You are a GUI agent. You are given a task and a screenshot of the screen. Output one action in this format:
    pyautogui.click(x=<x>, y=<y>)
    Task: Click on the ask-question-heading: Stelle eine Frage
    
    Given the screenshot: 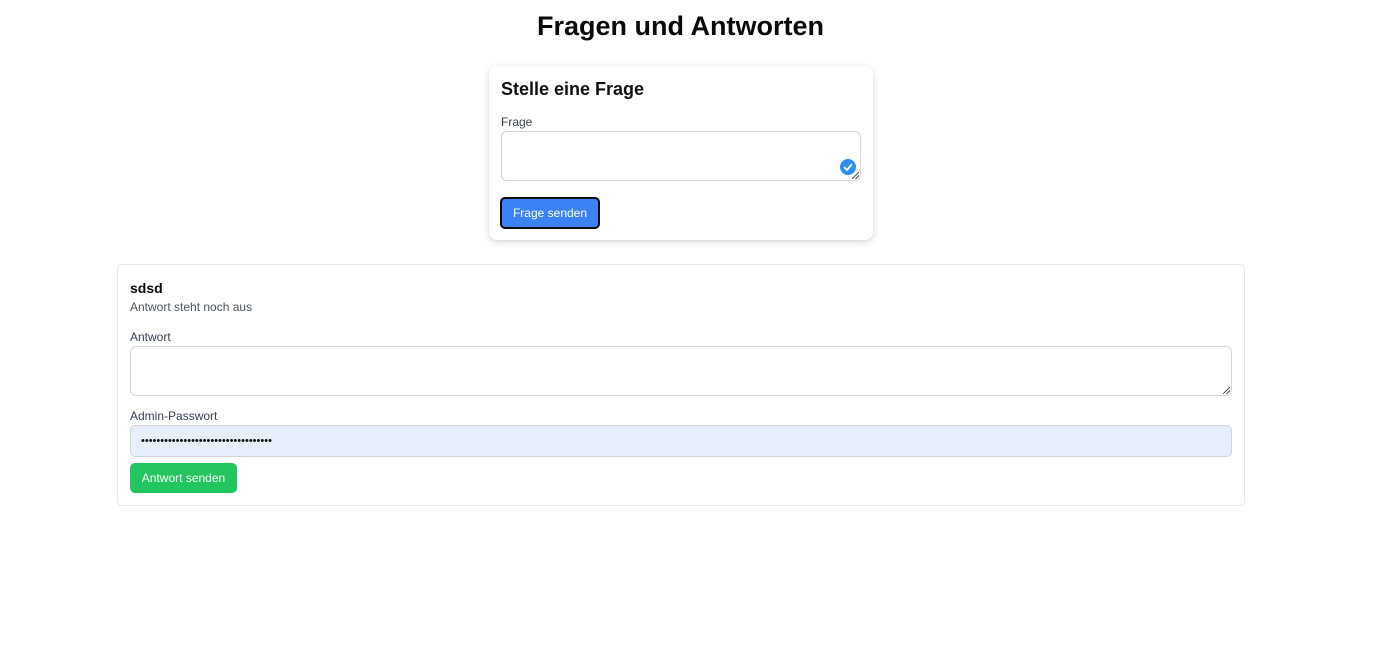 What is the action you would take?
    pyautogui.click(x=573, y=89)
    